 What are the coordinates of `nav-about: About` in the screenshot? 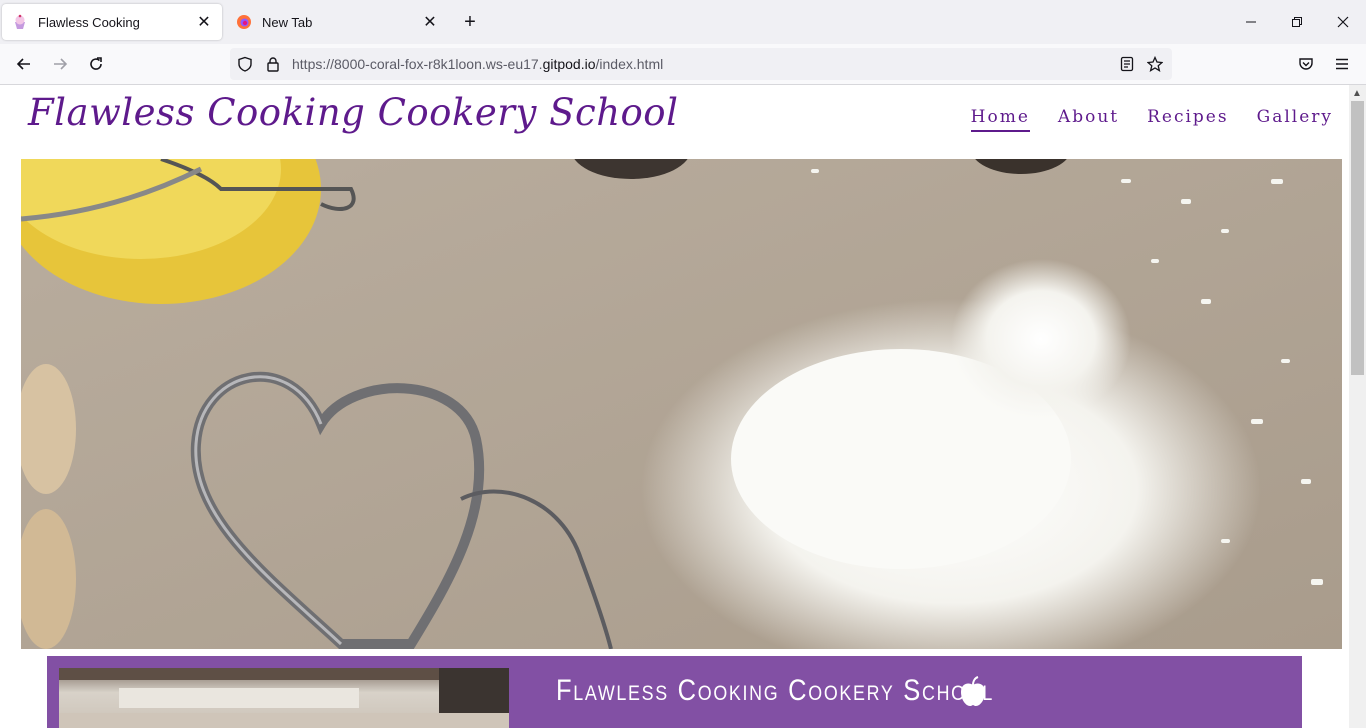 It's located at (1088, 119).